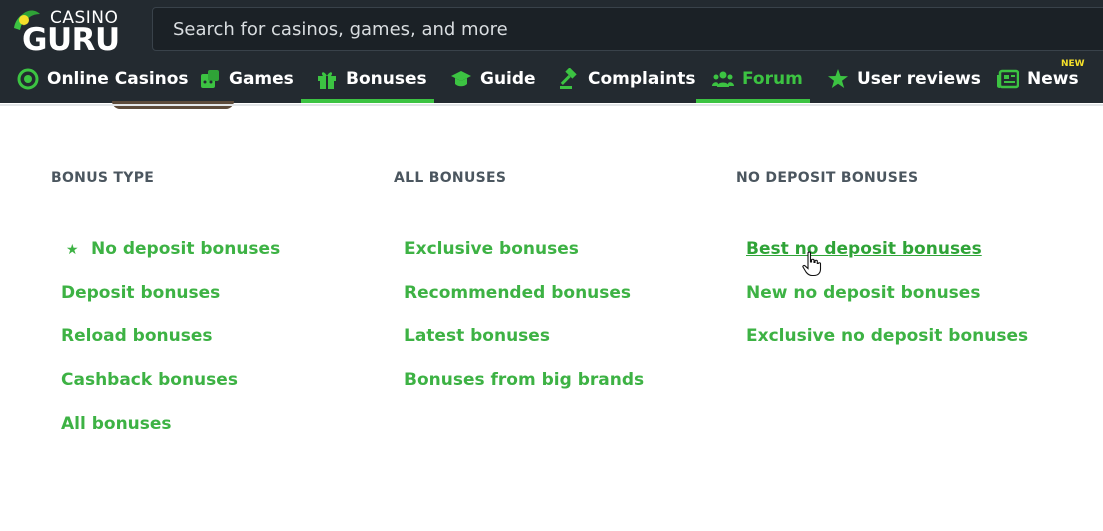  I want to click on bonus-type-heading: BONUS TYPE, so click(103, 178).